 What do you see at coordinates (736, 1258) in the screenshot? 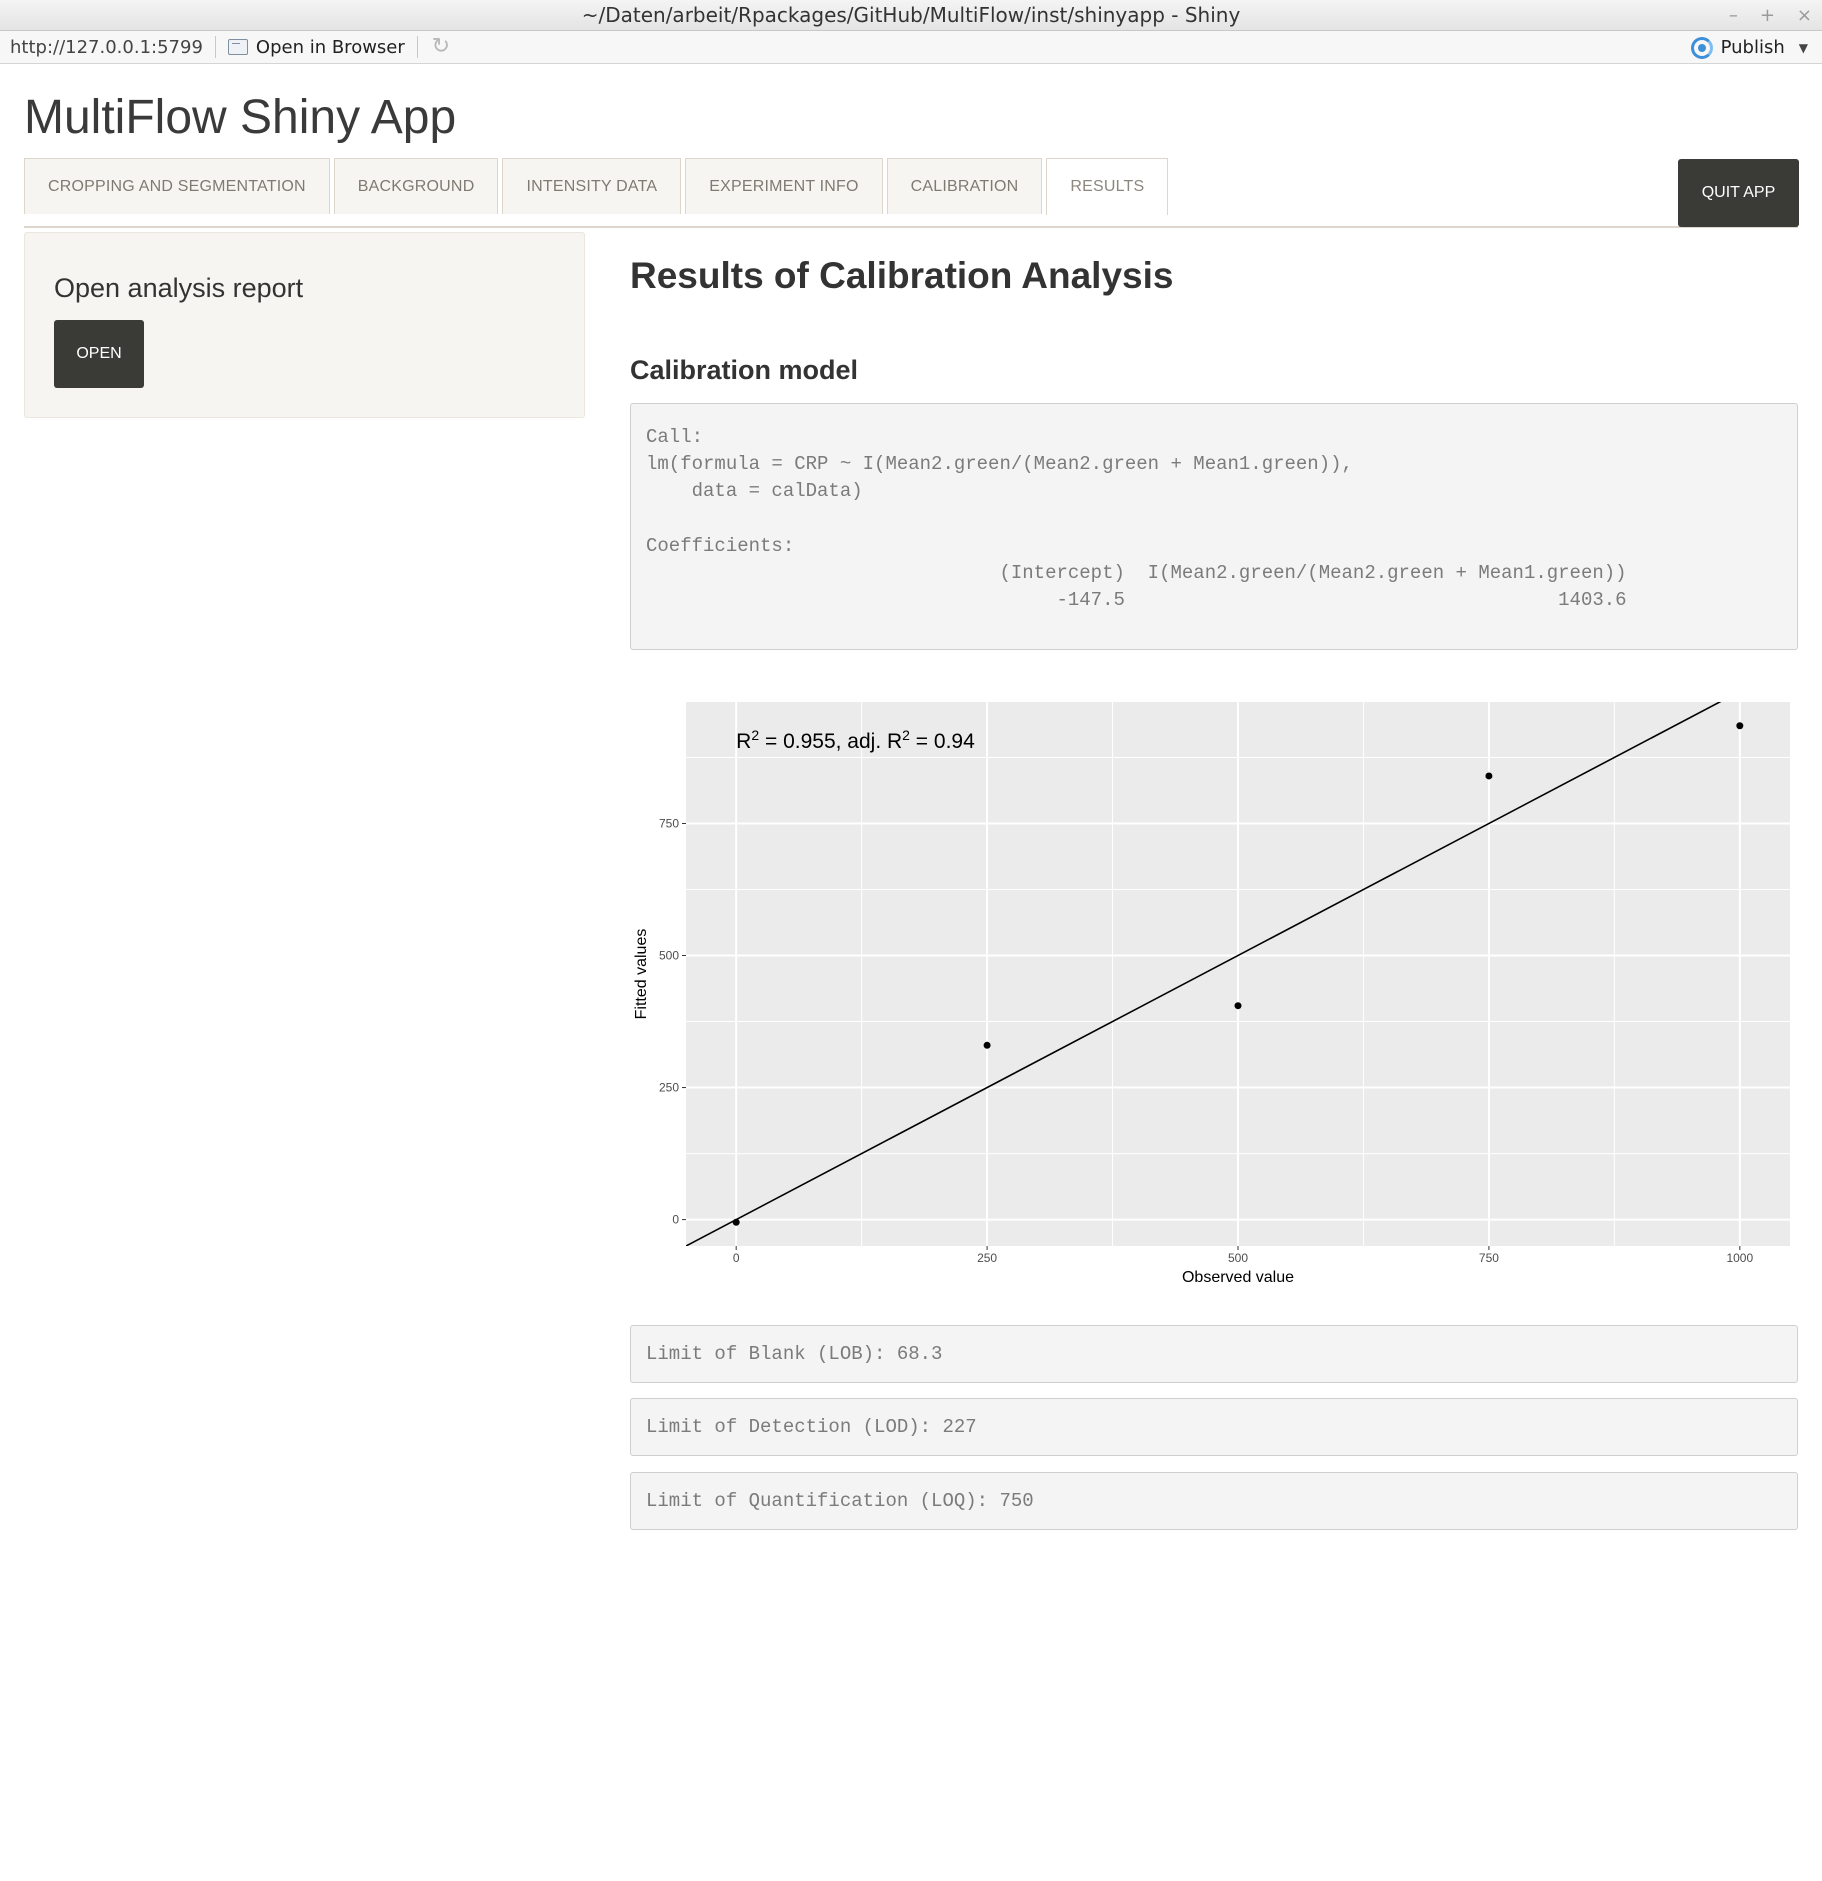
I see `x-tick-label: 0` at bounding box center [736, 1258].